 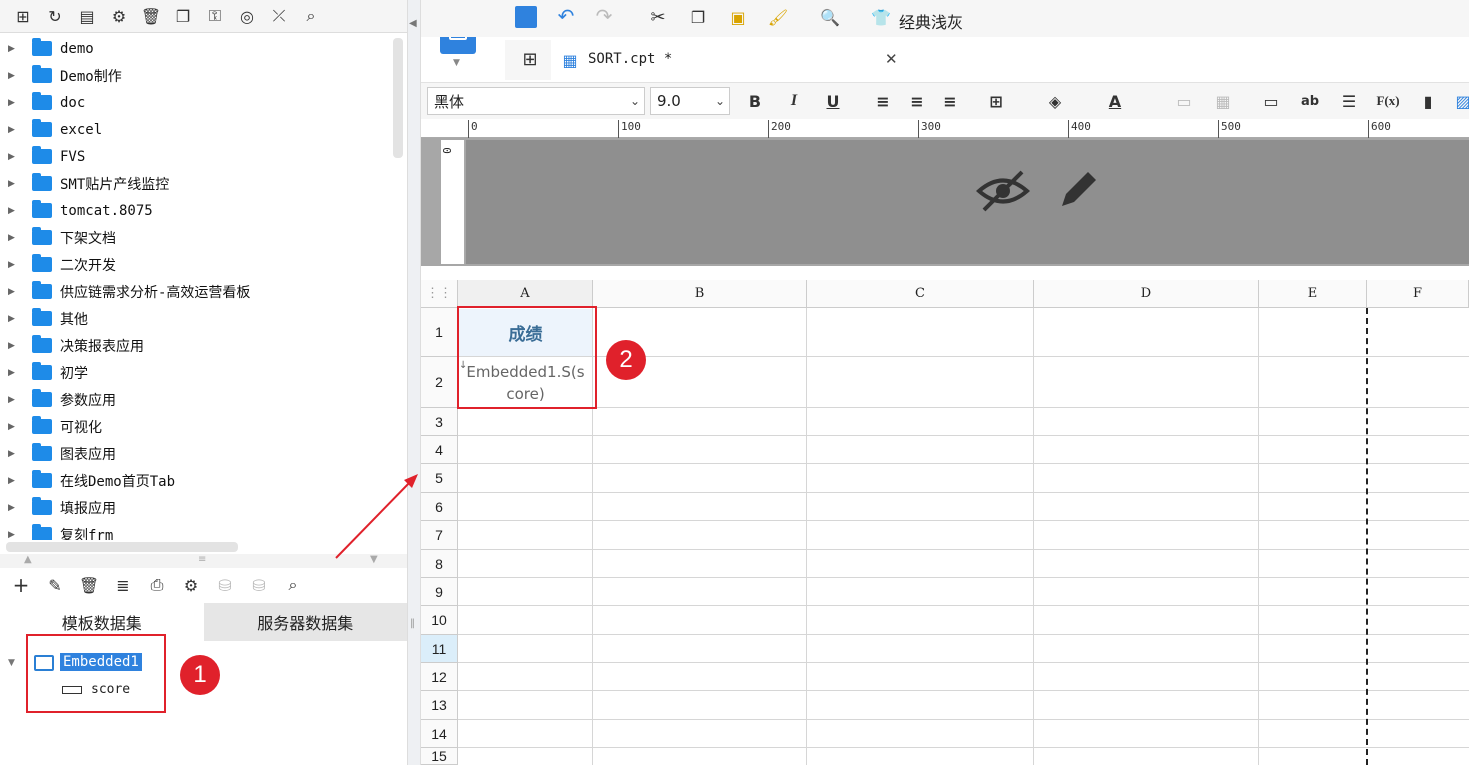 I want to click on row-header: 11, so click(x=439, y=649).